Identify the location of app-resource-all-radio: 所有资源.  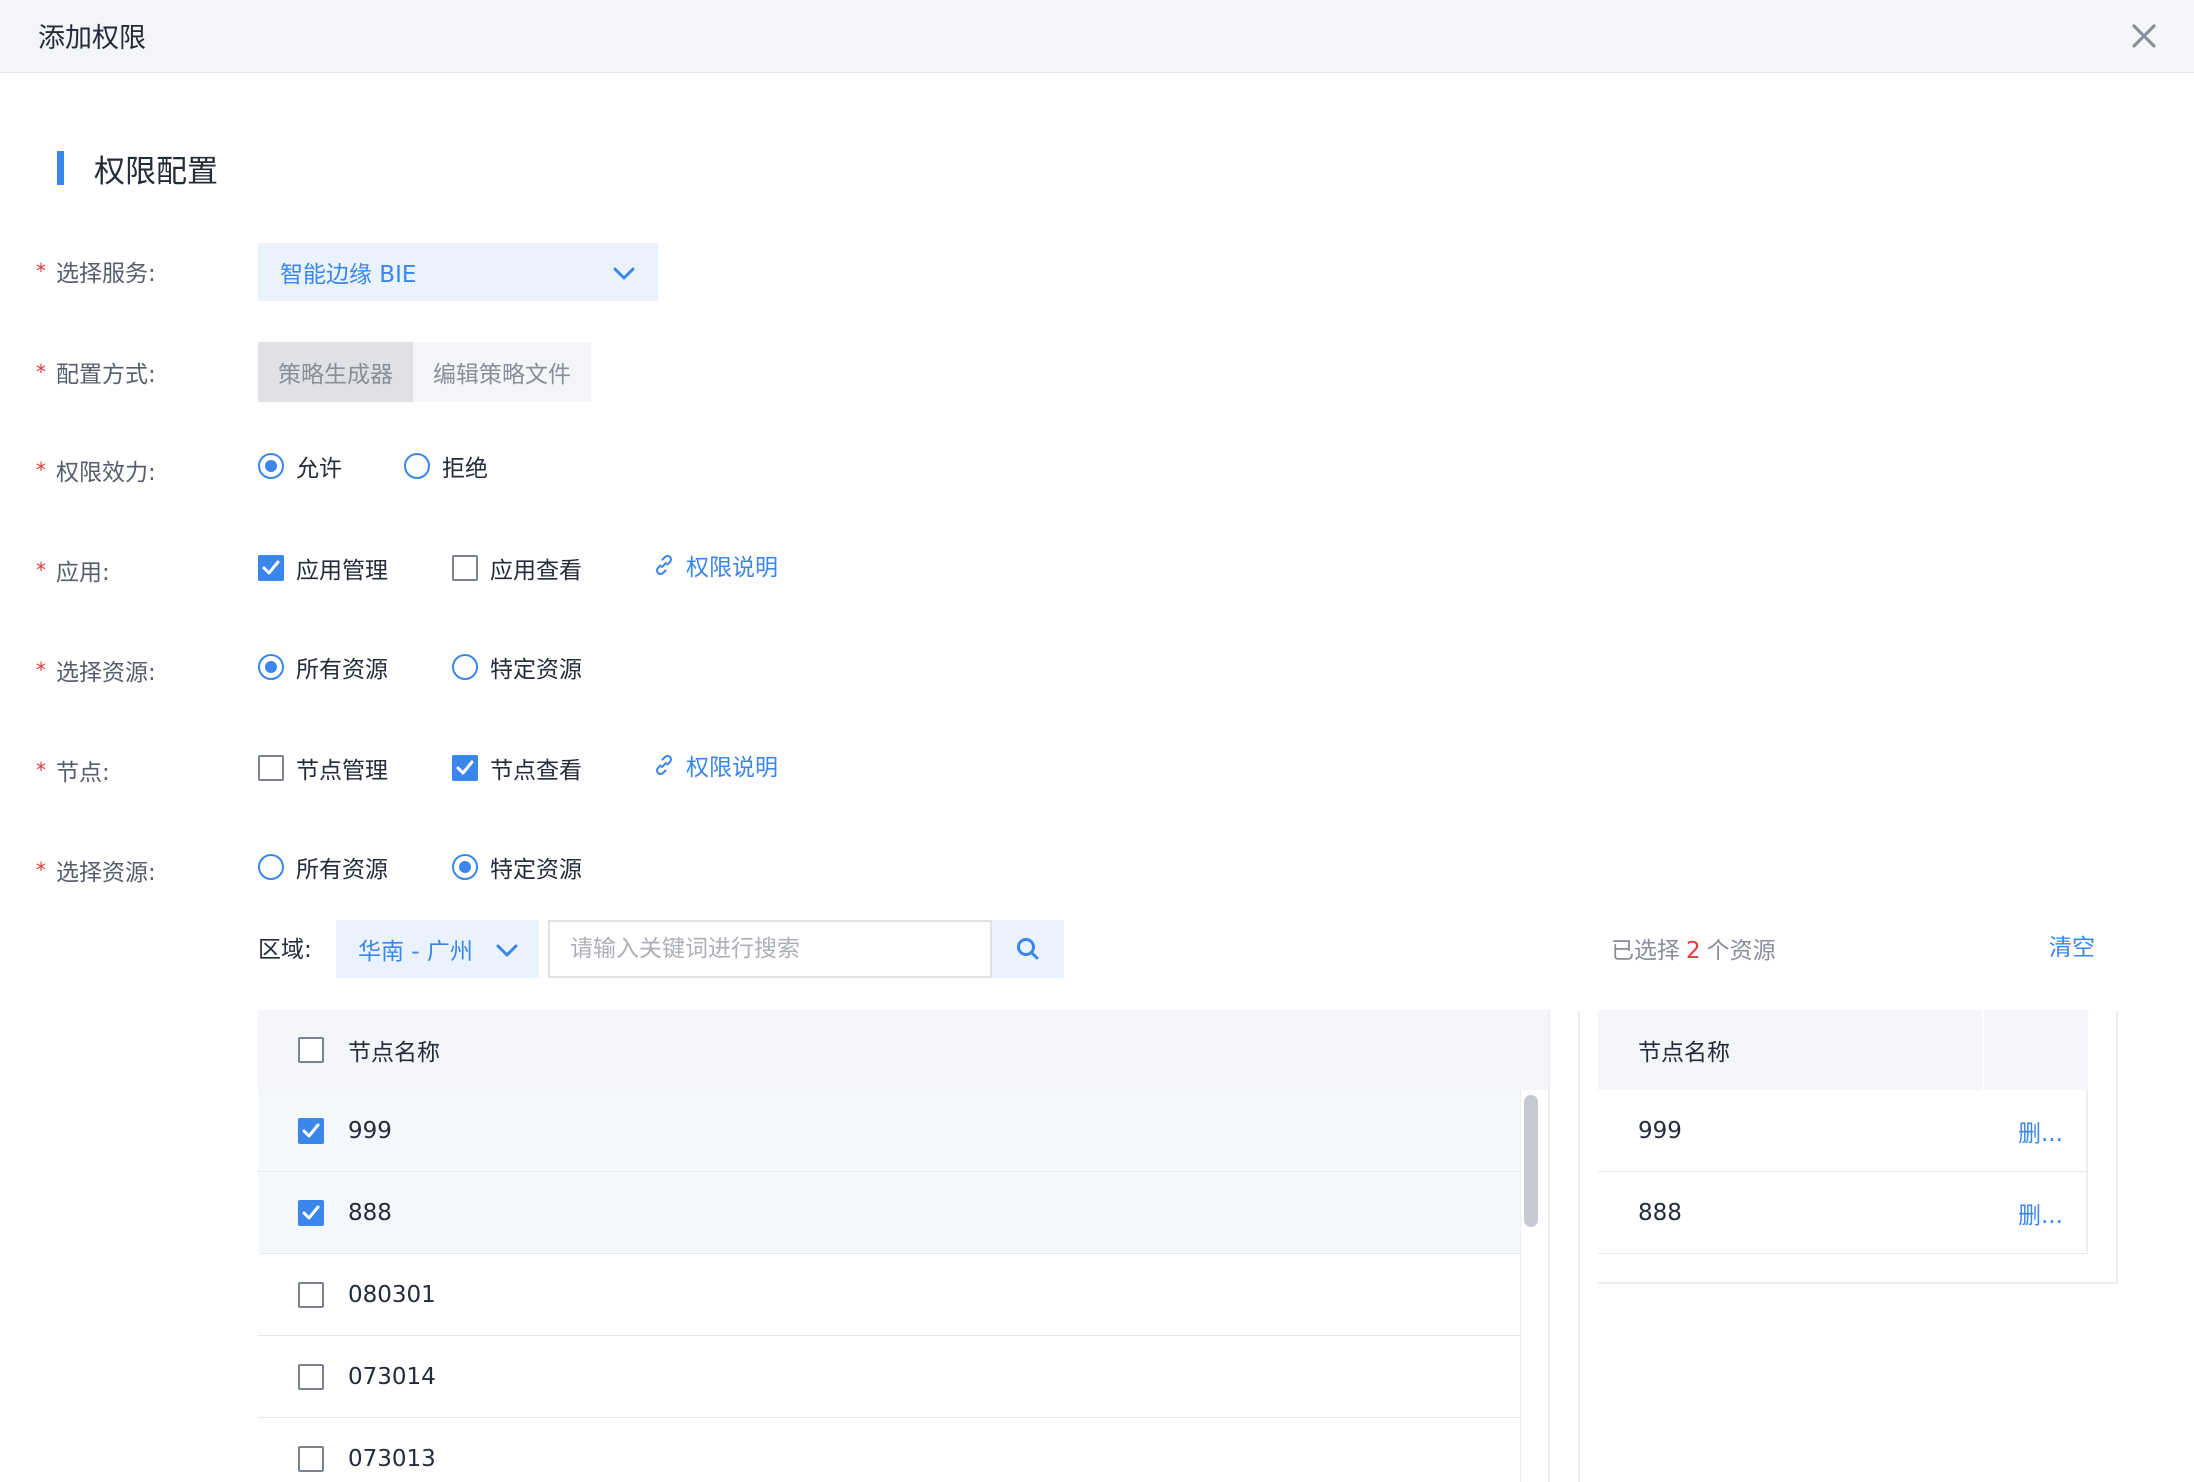
(323, 667).